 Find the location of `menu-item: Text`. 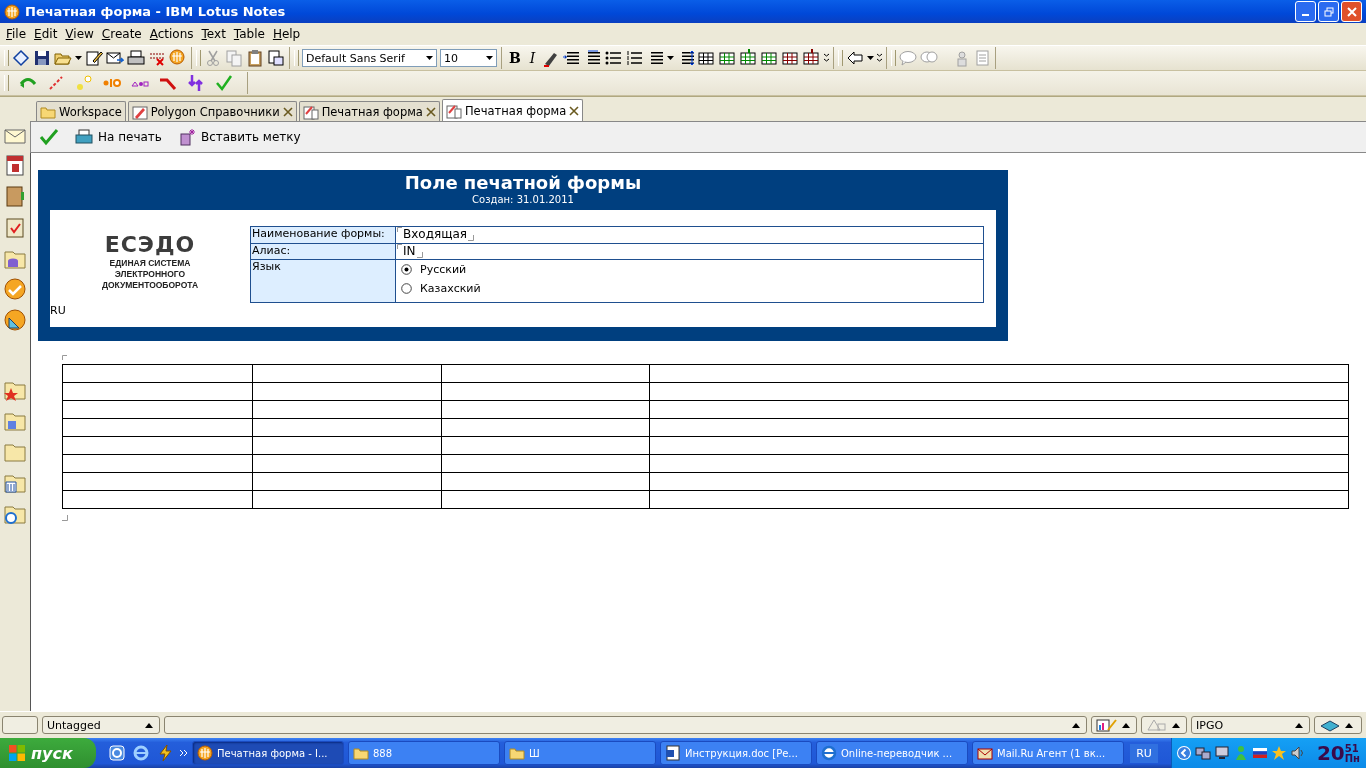

menu-item: Text is located at coordinates (213, 34).